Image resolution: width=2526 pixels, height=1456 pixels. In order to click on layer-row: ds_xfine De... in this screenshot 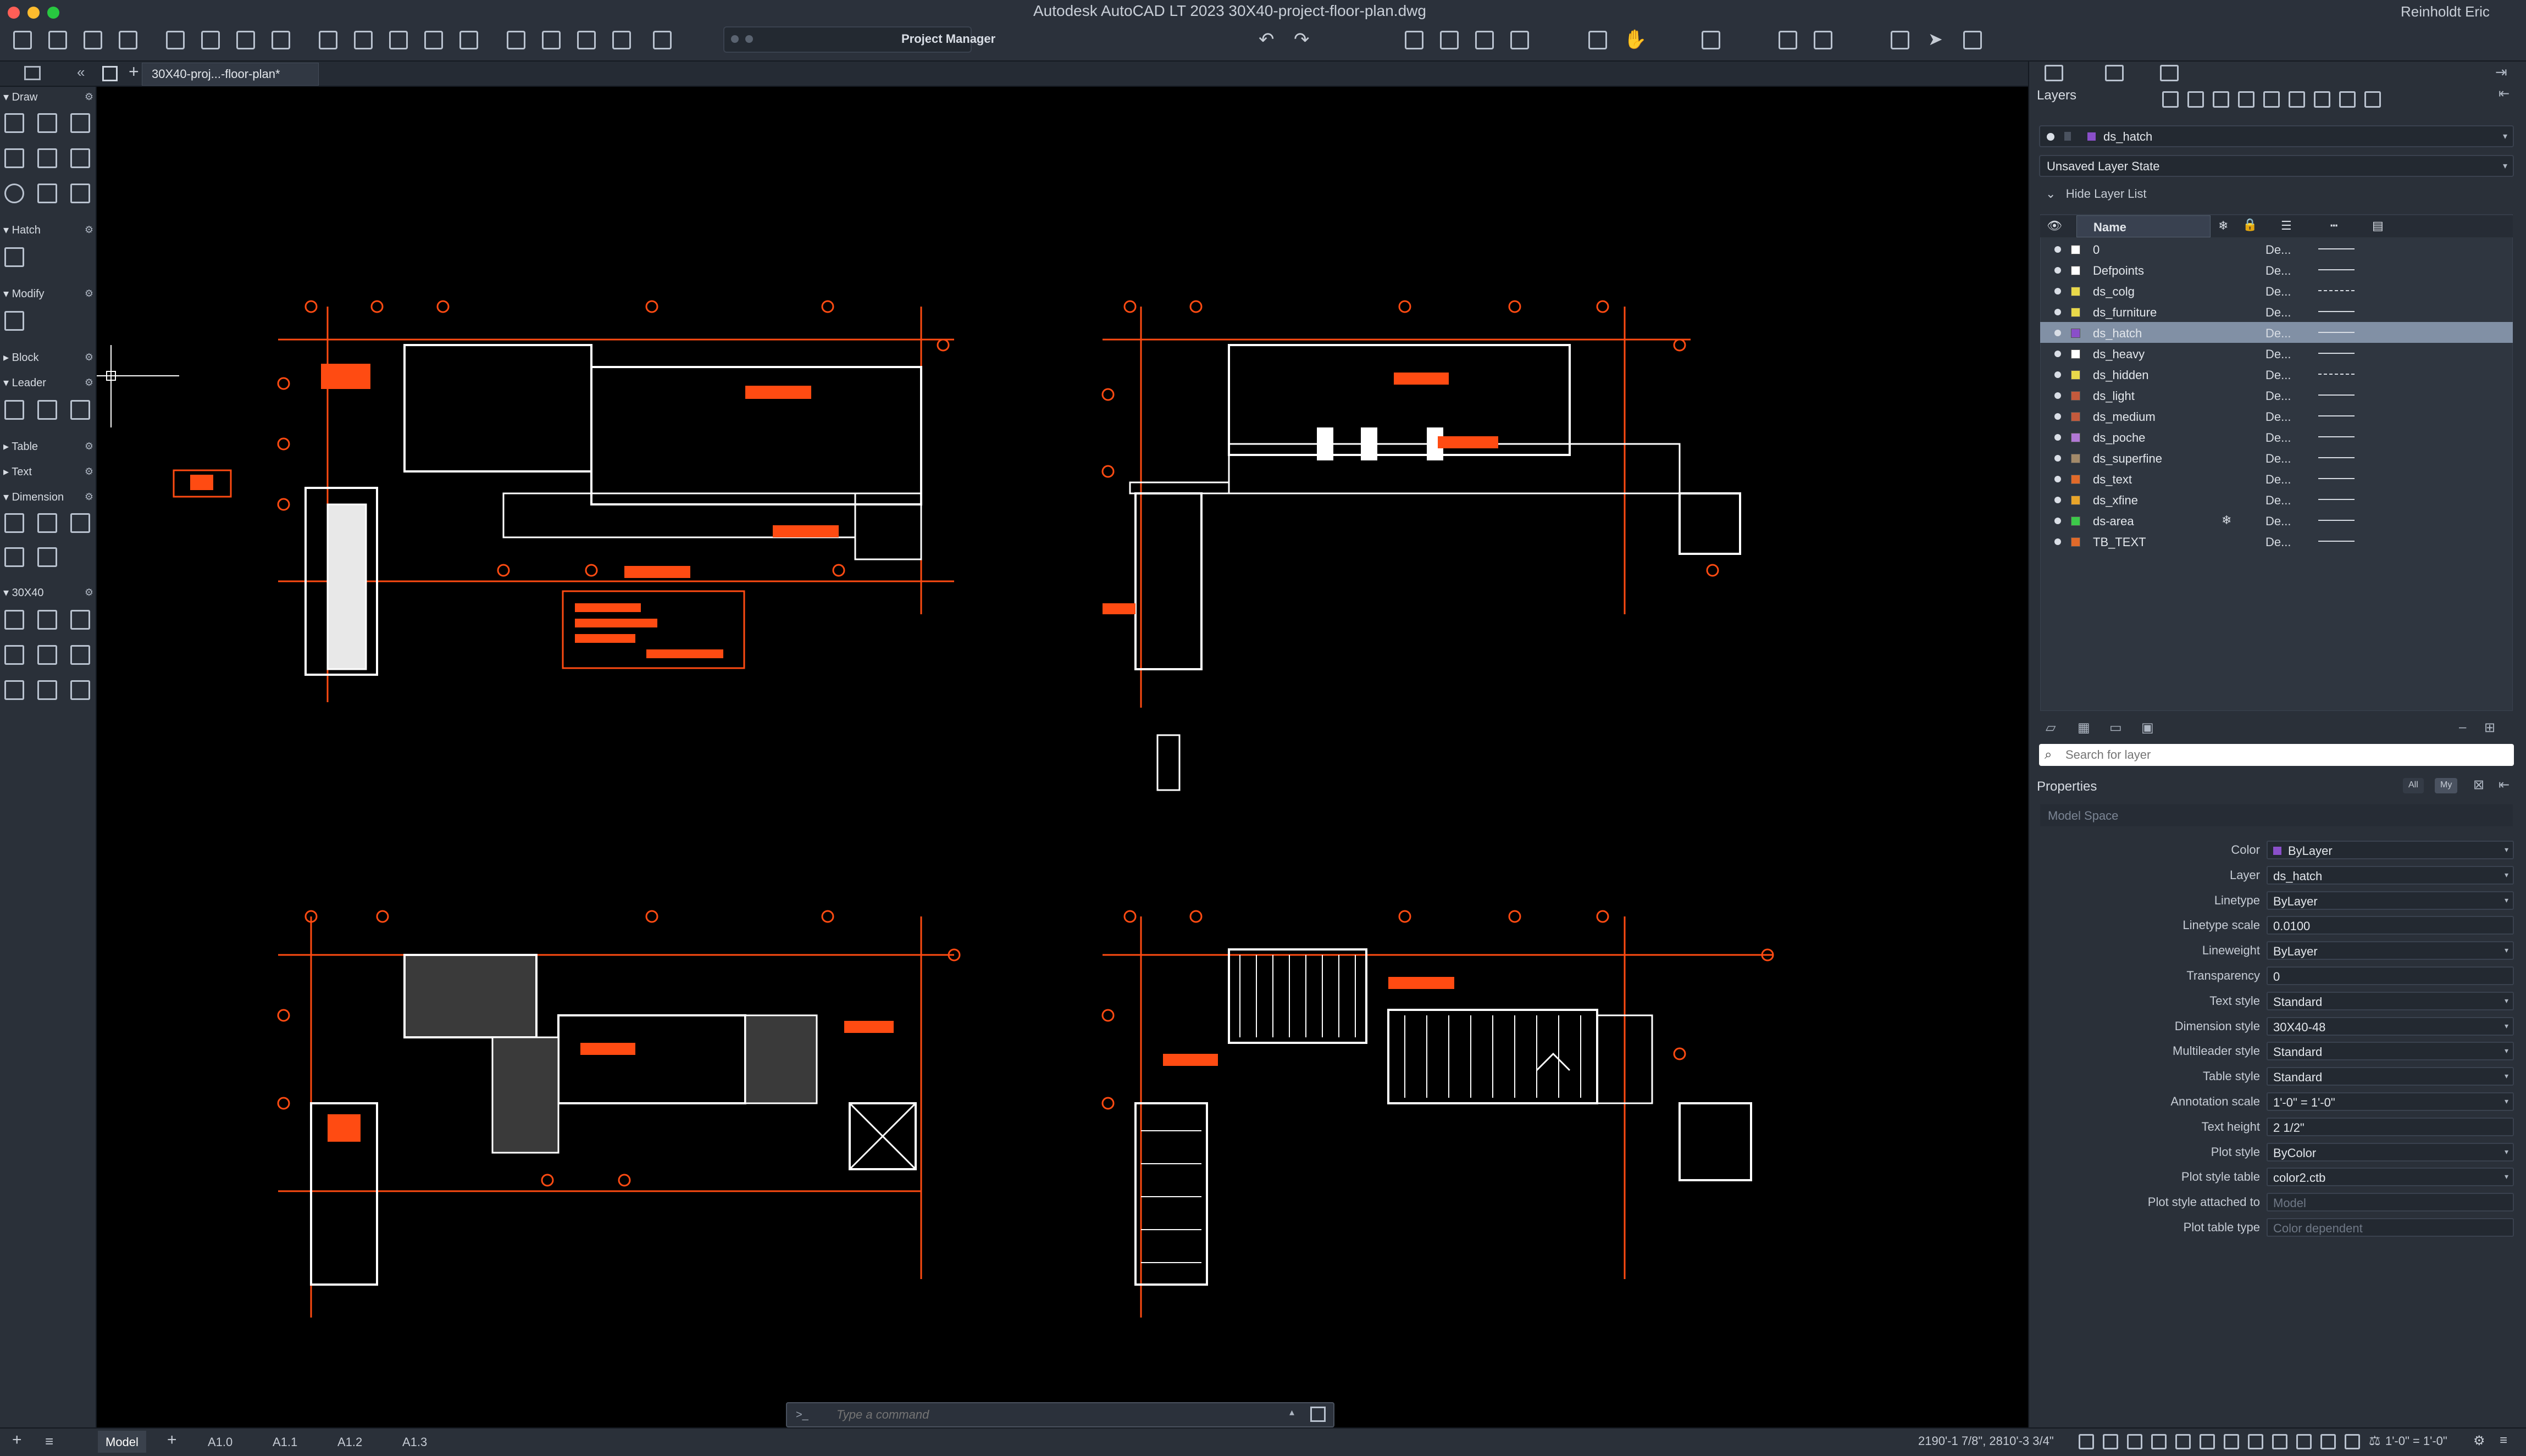, I will do `click(2276, 499)`.